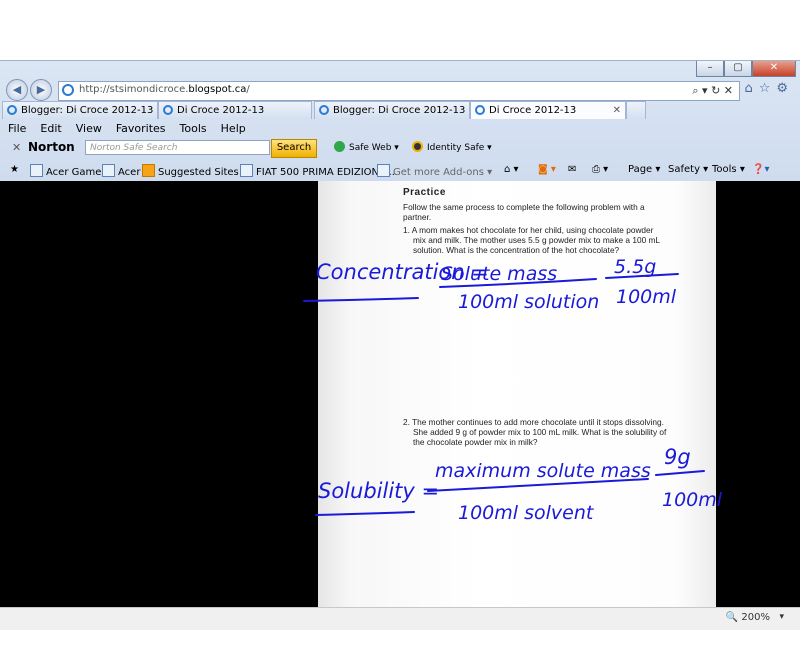  What do you see at coordinates (51, 147) in the screenshot?
I see `norton-logo: Norton` at bounding box center [51, 147].